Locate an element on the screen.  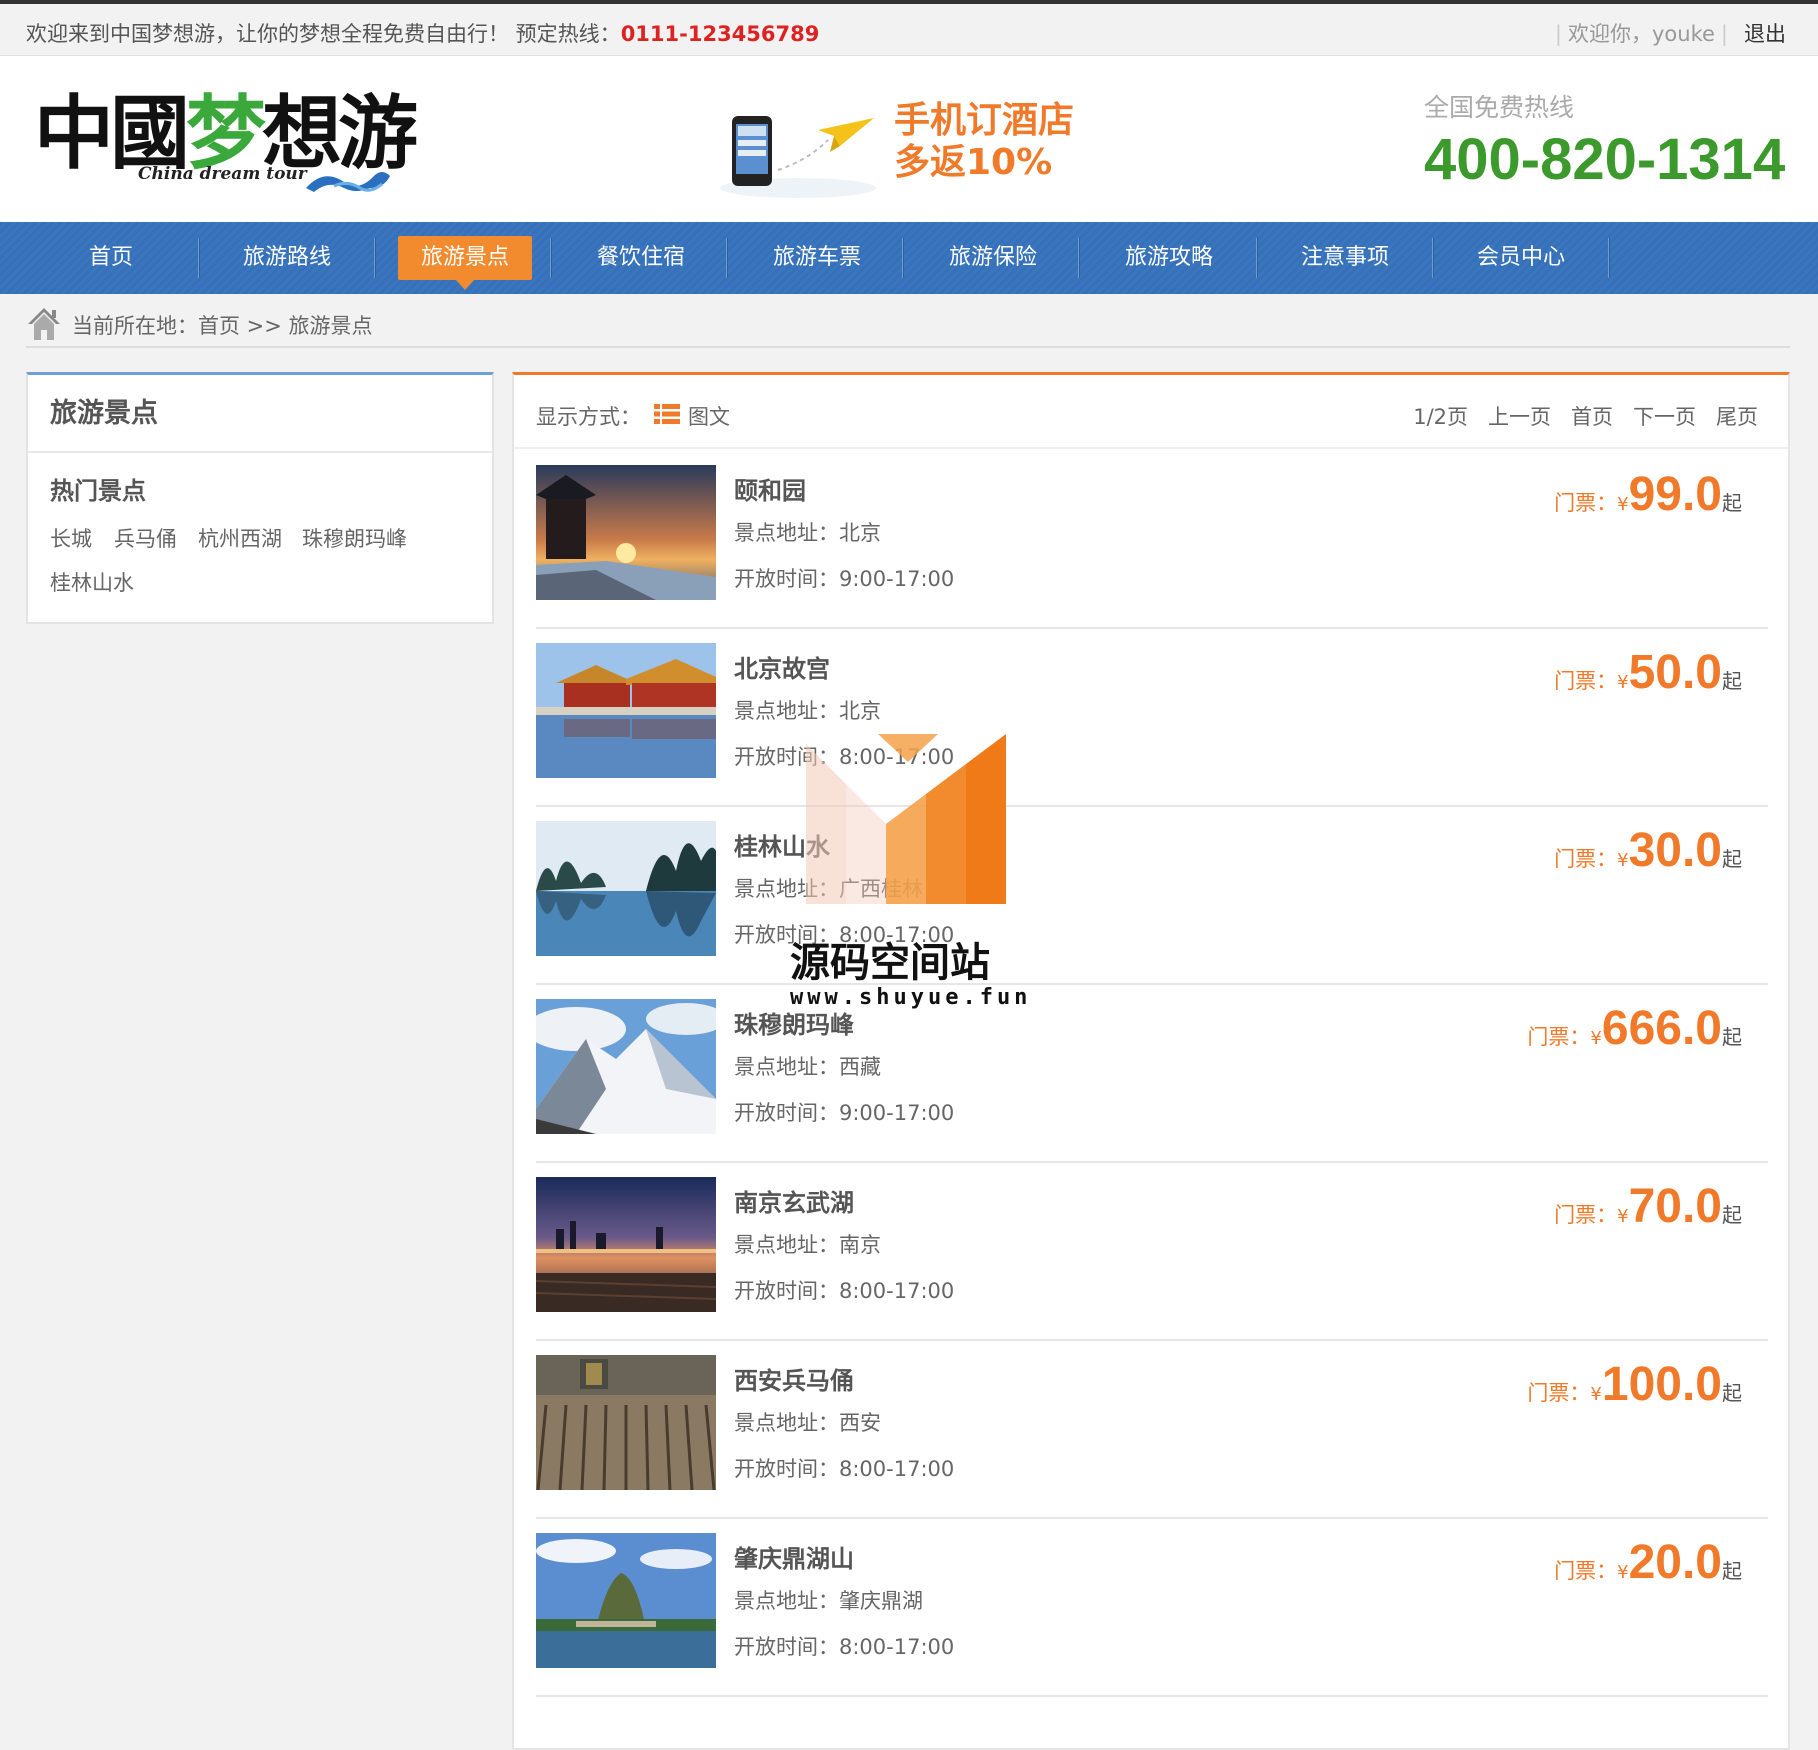
pagination: 1/2页 上一页 首页 下一页 尾页 is located at coordinates (1585, 416).